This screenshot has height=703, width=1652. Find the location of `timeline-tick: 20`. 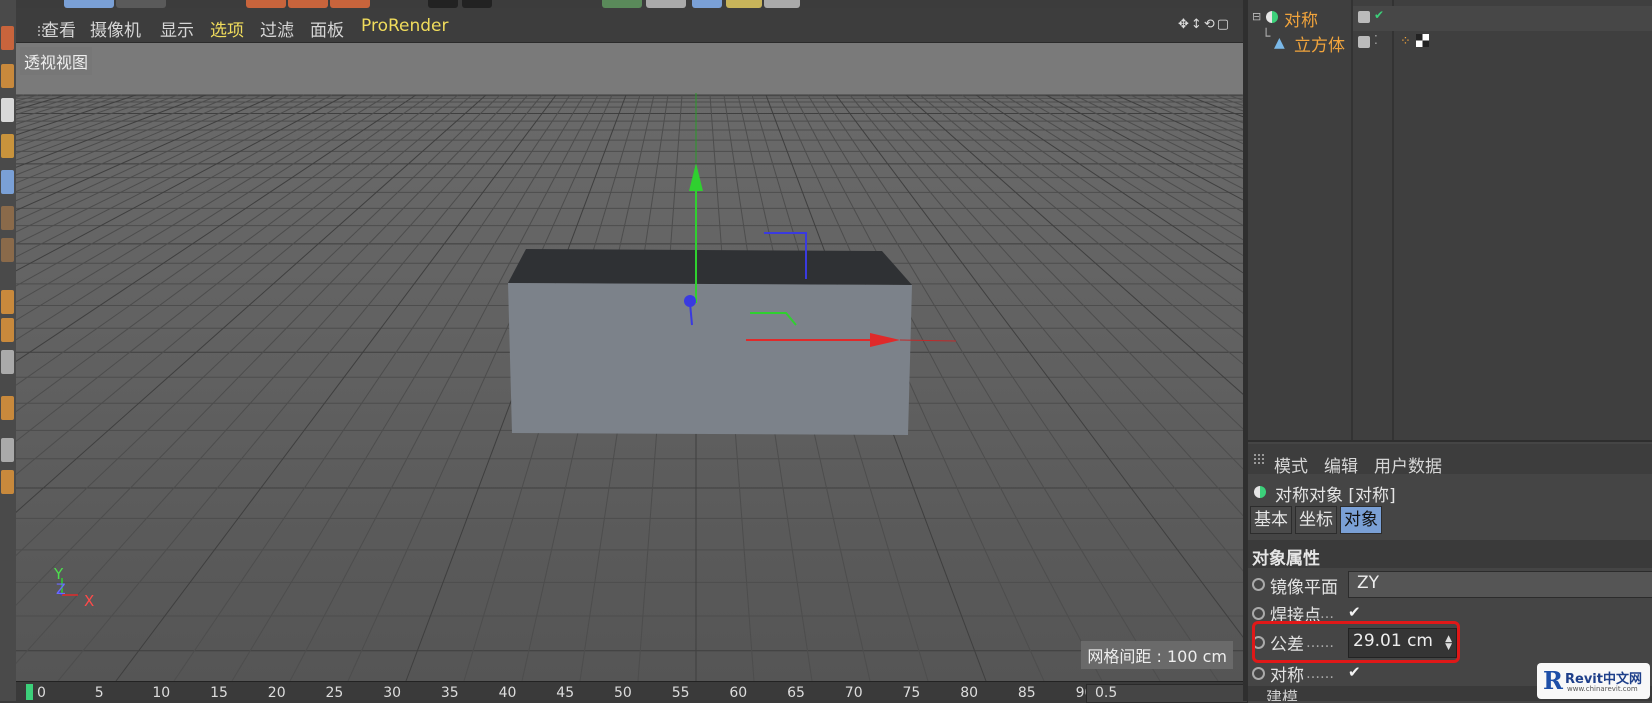

timeline-tick: 20 is located at coordinates (276, 693).